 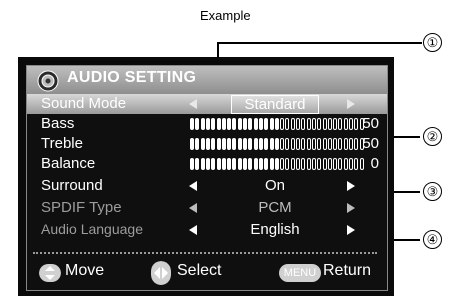 What do you see at coordinates (275, 207) in the screenshot?
I see `spdif-type-value: PCM` at bounding box center [275, 207].